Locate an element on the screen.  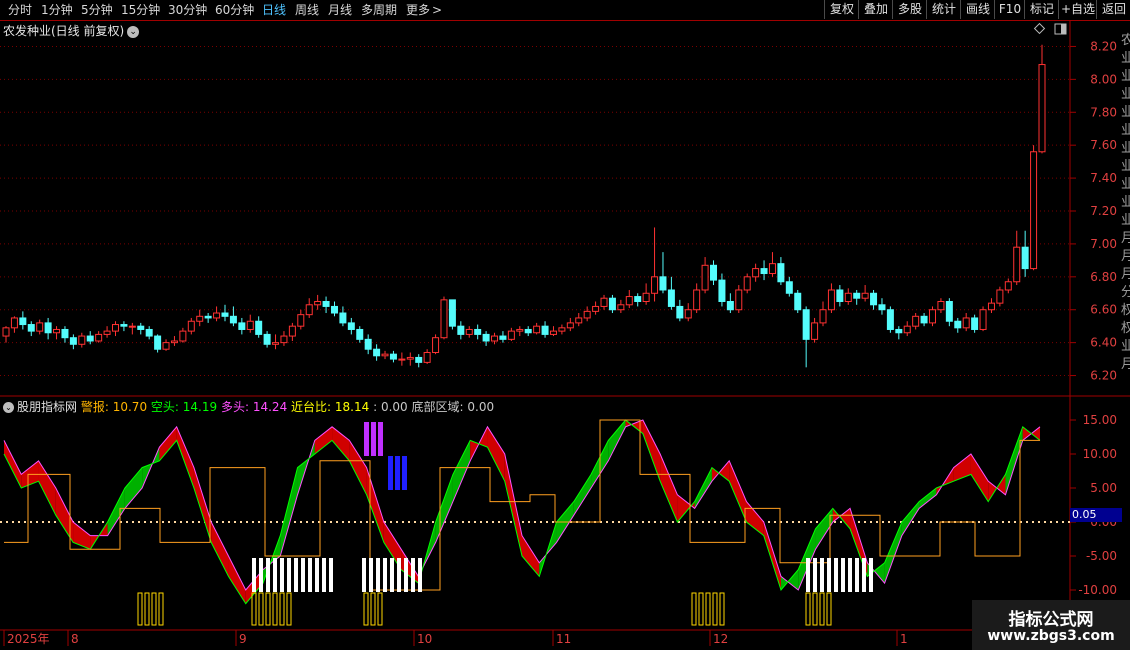
indicator-tick-label: 15.00 is located at coordinates (1100, 420).